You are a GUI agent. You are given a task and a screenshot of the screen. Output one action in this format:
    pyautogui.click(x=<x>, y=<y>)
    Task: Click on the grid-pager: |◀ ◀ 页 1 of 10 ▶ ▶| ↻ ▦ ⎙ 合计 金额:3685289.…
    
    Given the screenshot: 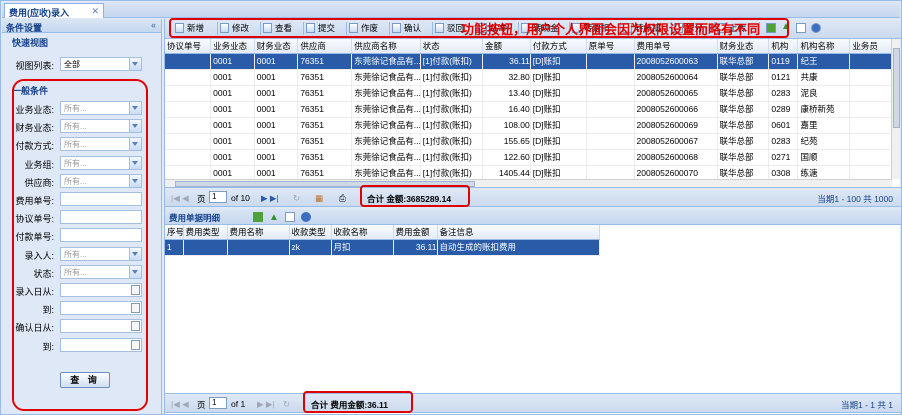 What is the action you would take?
    pyautogui.click(x=533, y=196)
    